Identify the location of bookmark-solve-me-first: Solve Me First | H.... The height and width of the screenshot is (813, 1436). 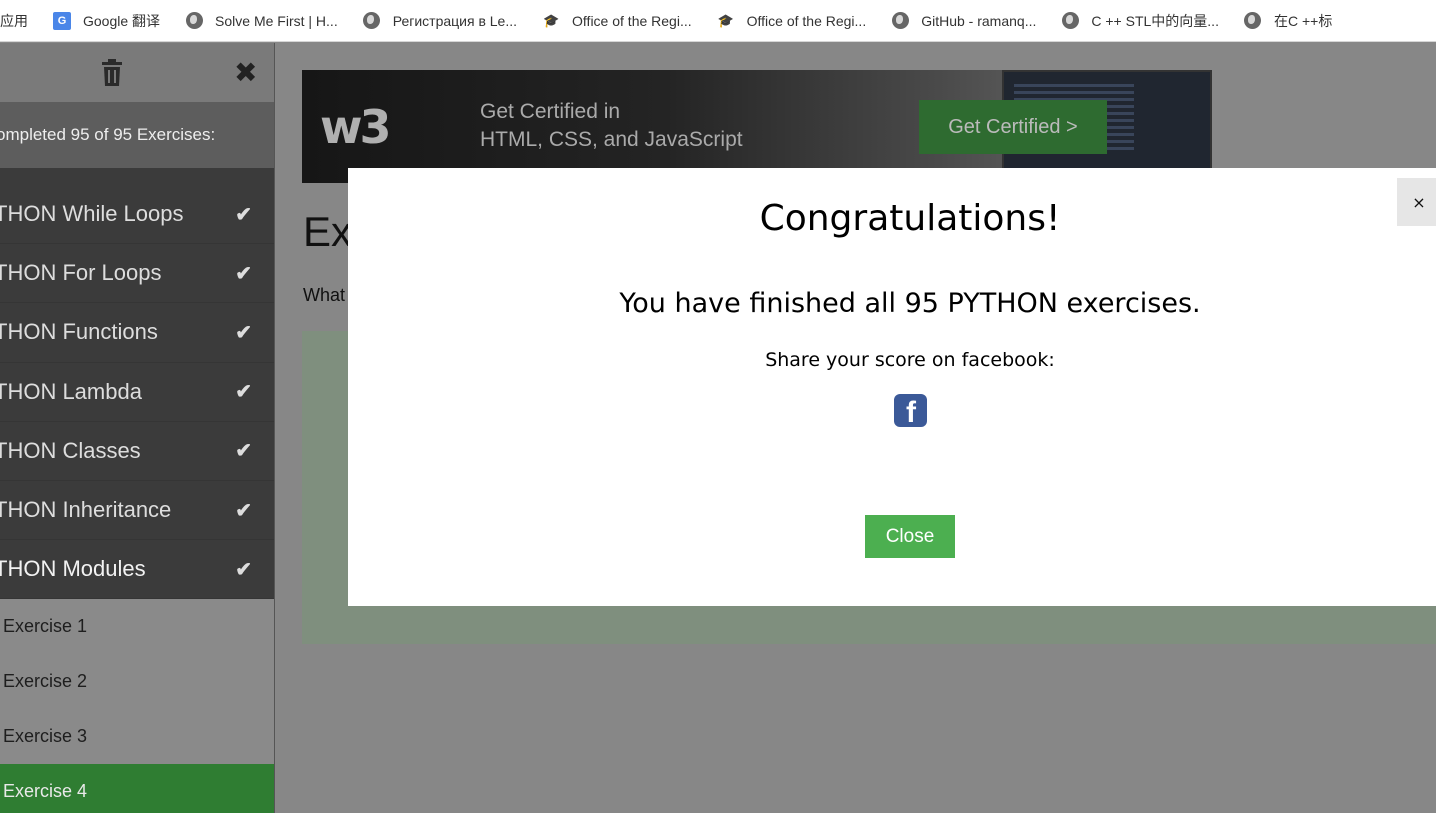
(261, 21).